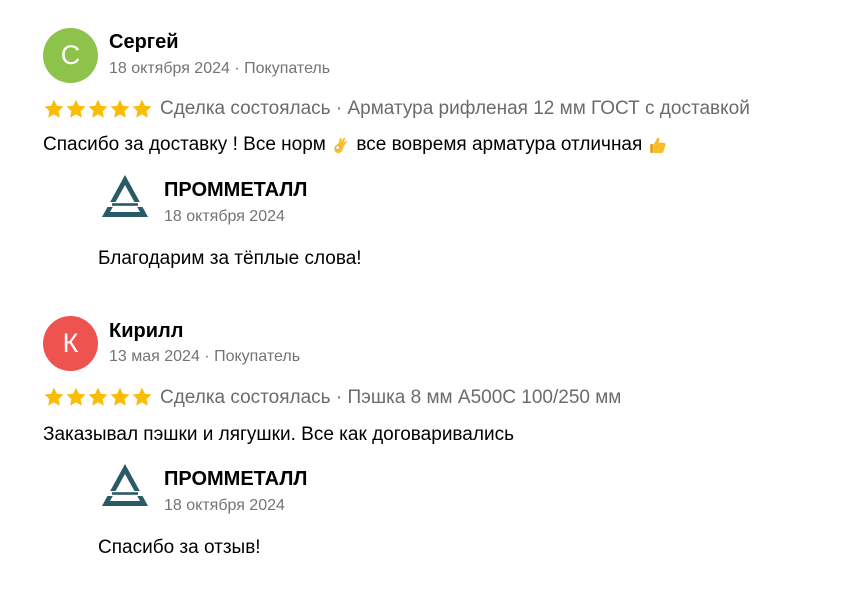 Image resolution: width=860 pixels, height=590 pixels. I want to click on author-name: Кирилл, so click(146, 331).